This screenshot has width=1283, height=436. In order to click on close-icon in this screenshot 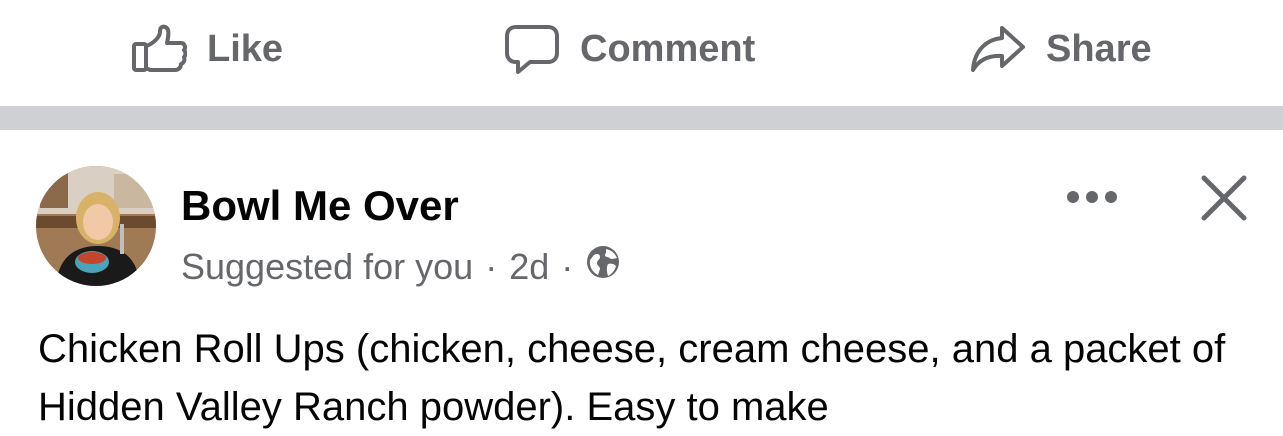, I will do `click(1224, 201)`.